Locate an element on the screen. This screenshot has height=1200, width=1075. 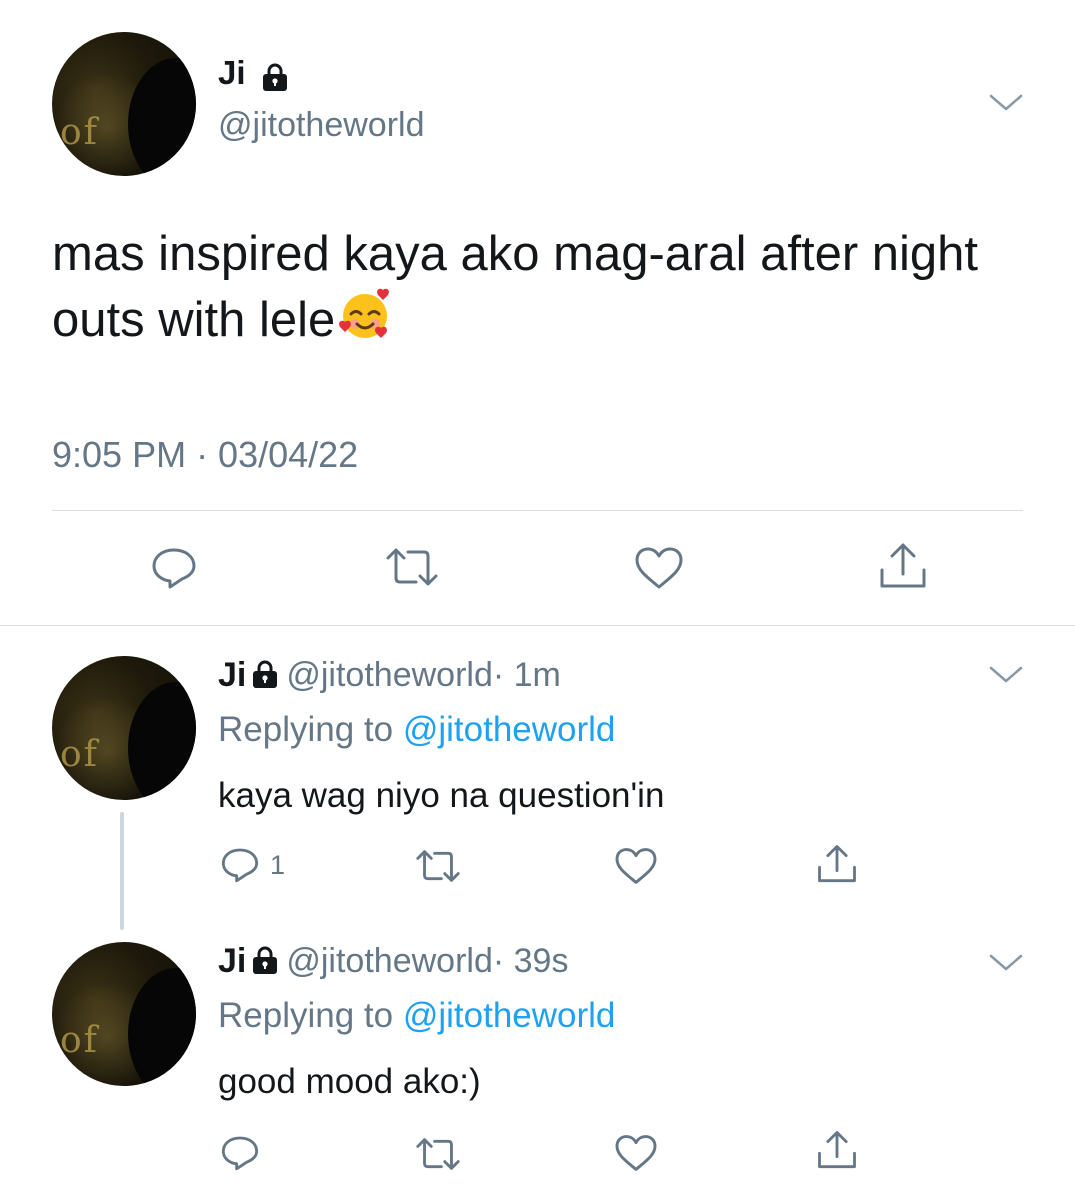
timestamp: 9:05 PM · 03/04/22 is located at coordinates (205, 455).